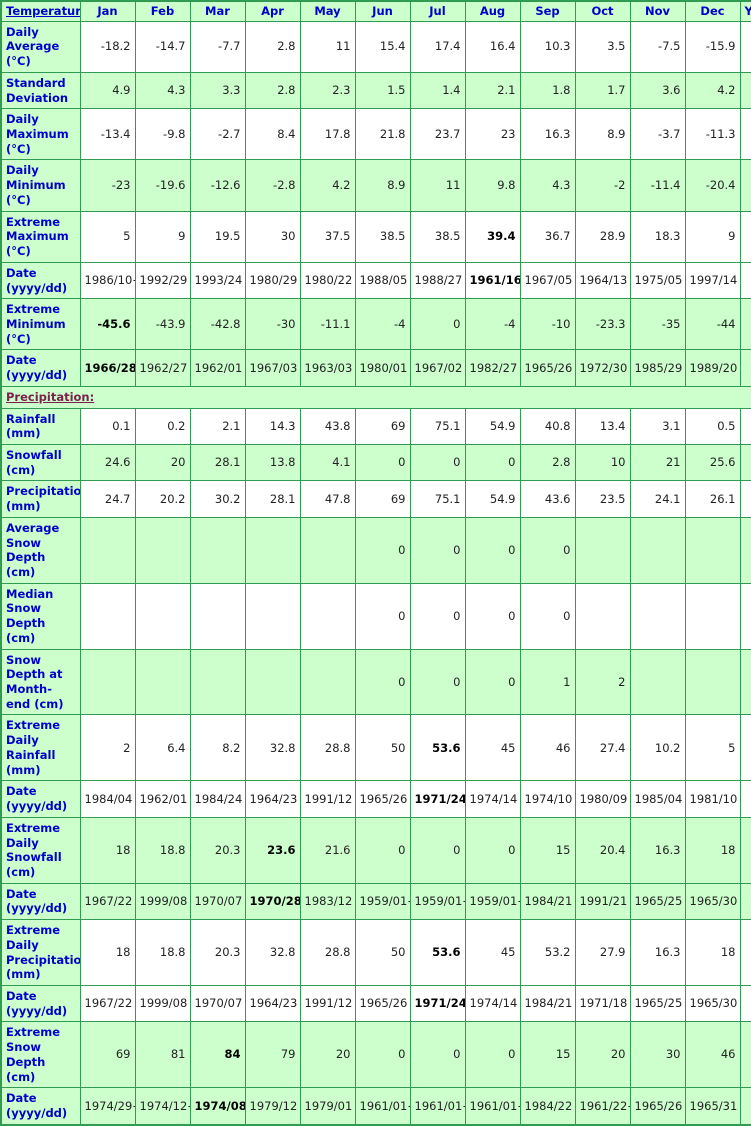 This screenshot has height=1126, width=751. I want to click on cell-apr: 1980/29, so click(272, 280).